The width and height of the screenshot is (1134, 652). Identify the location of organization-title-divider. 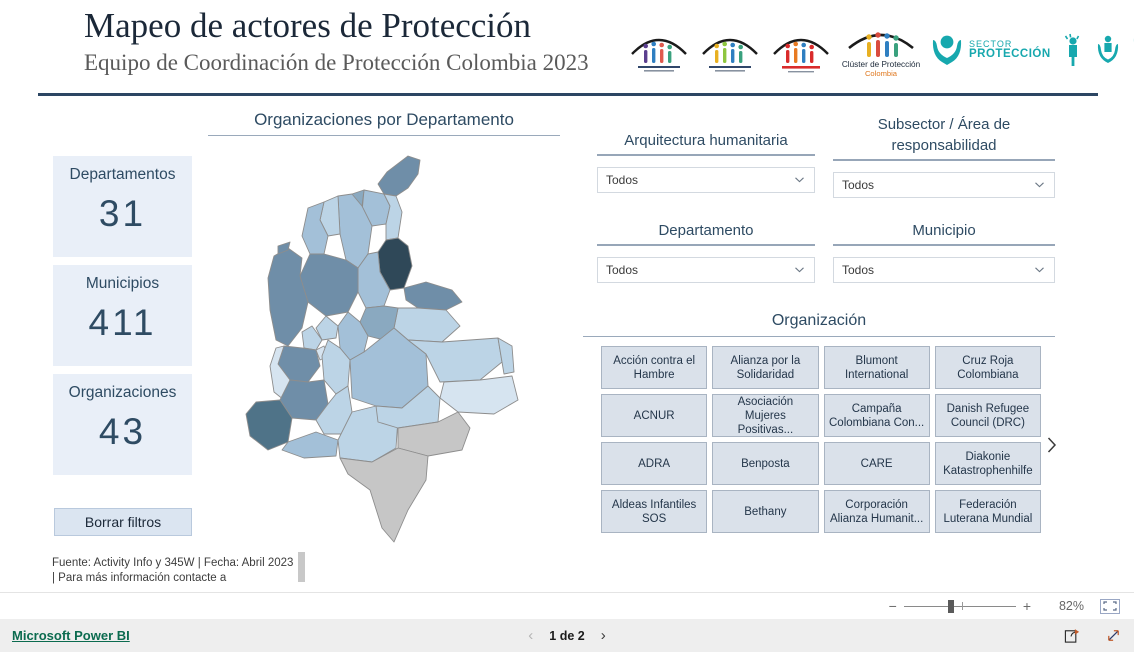
(819, 336).